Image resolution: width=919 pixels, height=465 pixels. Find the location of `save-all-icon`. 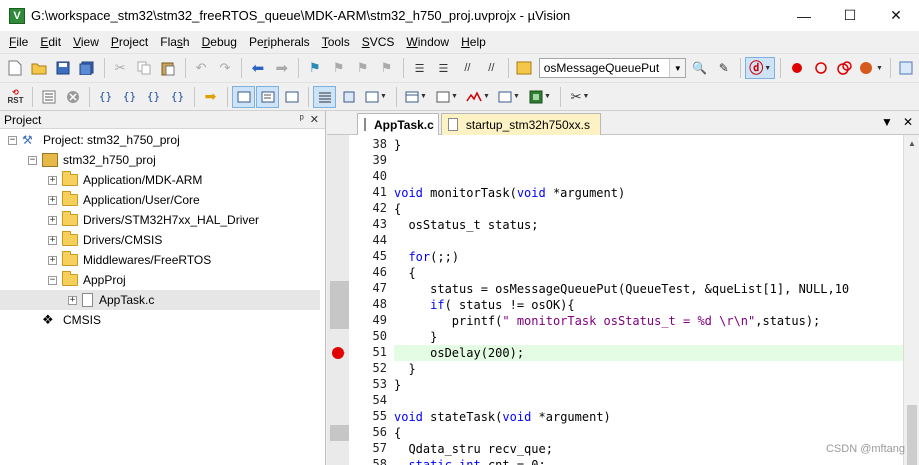

save-all-icon is located at coordinates (87, 68).